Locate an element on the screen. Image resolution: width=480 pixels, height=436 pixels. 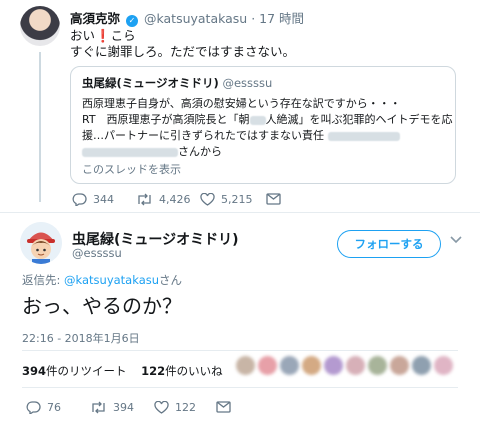
tweet2-dm-button is located at coordinates (223, 407).